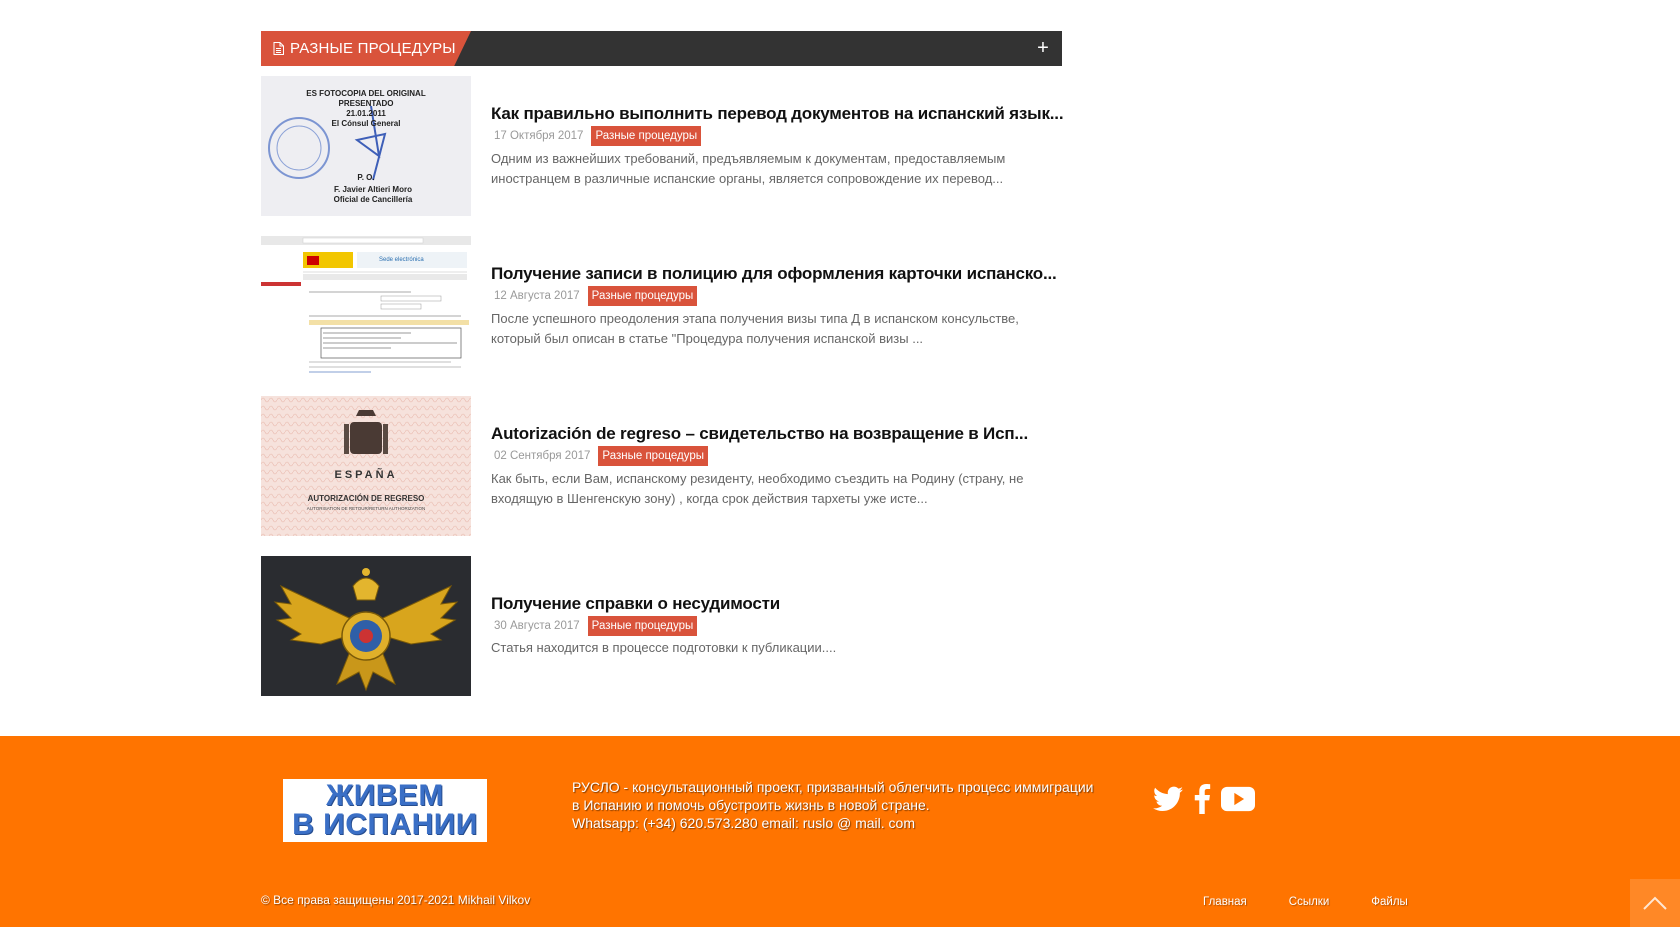  Describe the element at coordinates (366, 113) in the screenshot. I see `svg-text: 21.01.2011` at that location.